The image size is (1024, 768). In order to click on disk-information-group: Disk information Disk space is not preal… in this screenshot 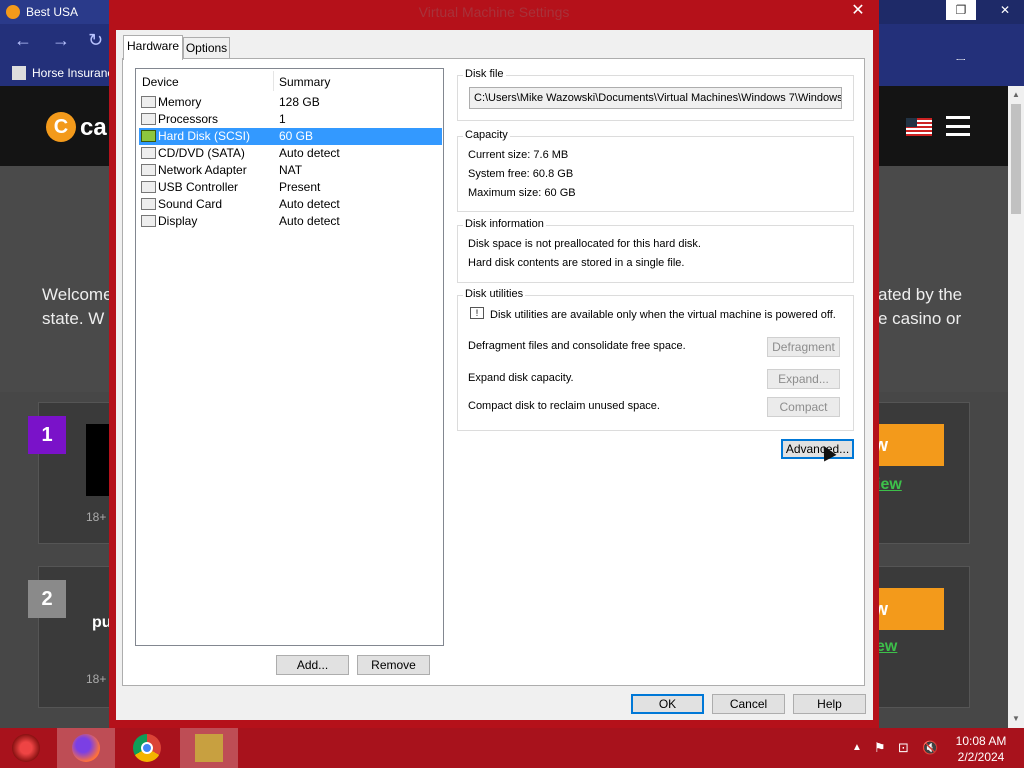, I will do `click(655, 250)`.